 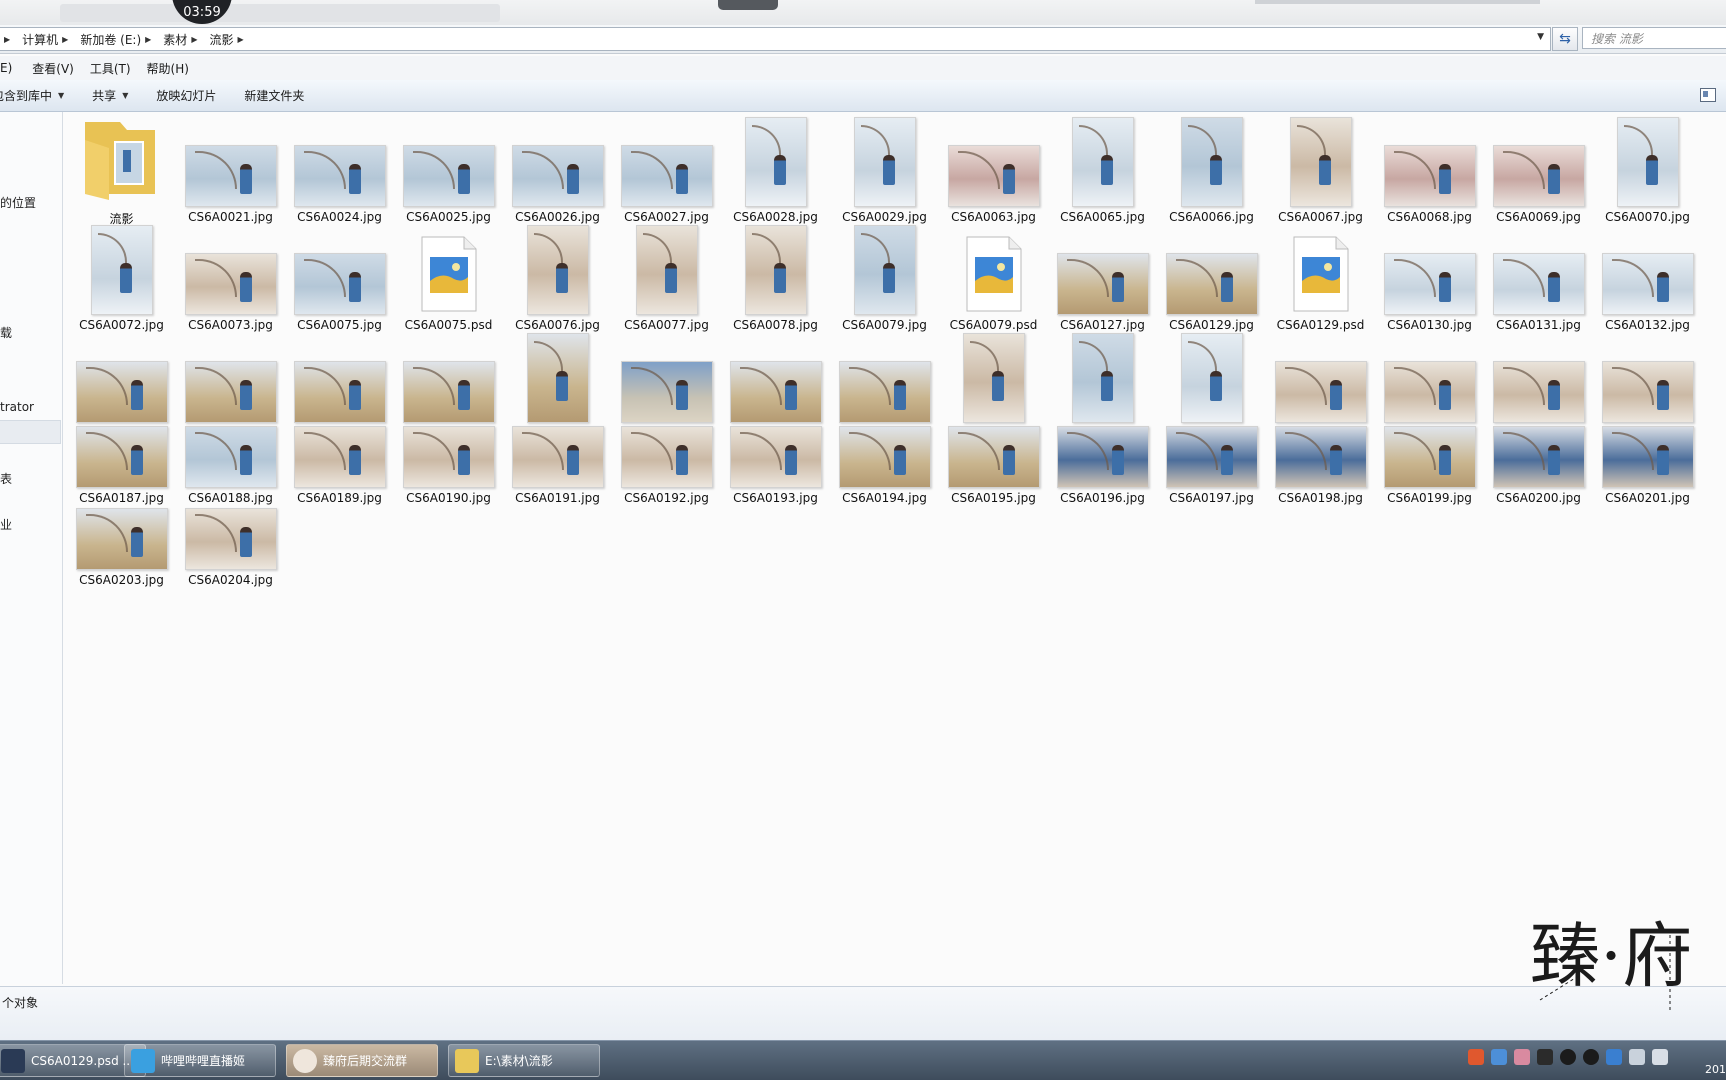 I want to click on nav-item-b: 业, so click(x=6, y=524).